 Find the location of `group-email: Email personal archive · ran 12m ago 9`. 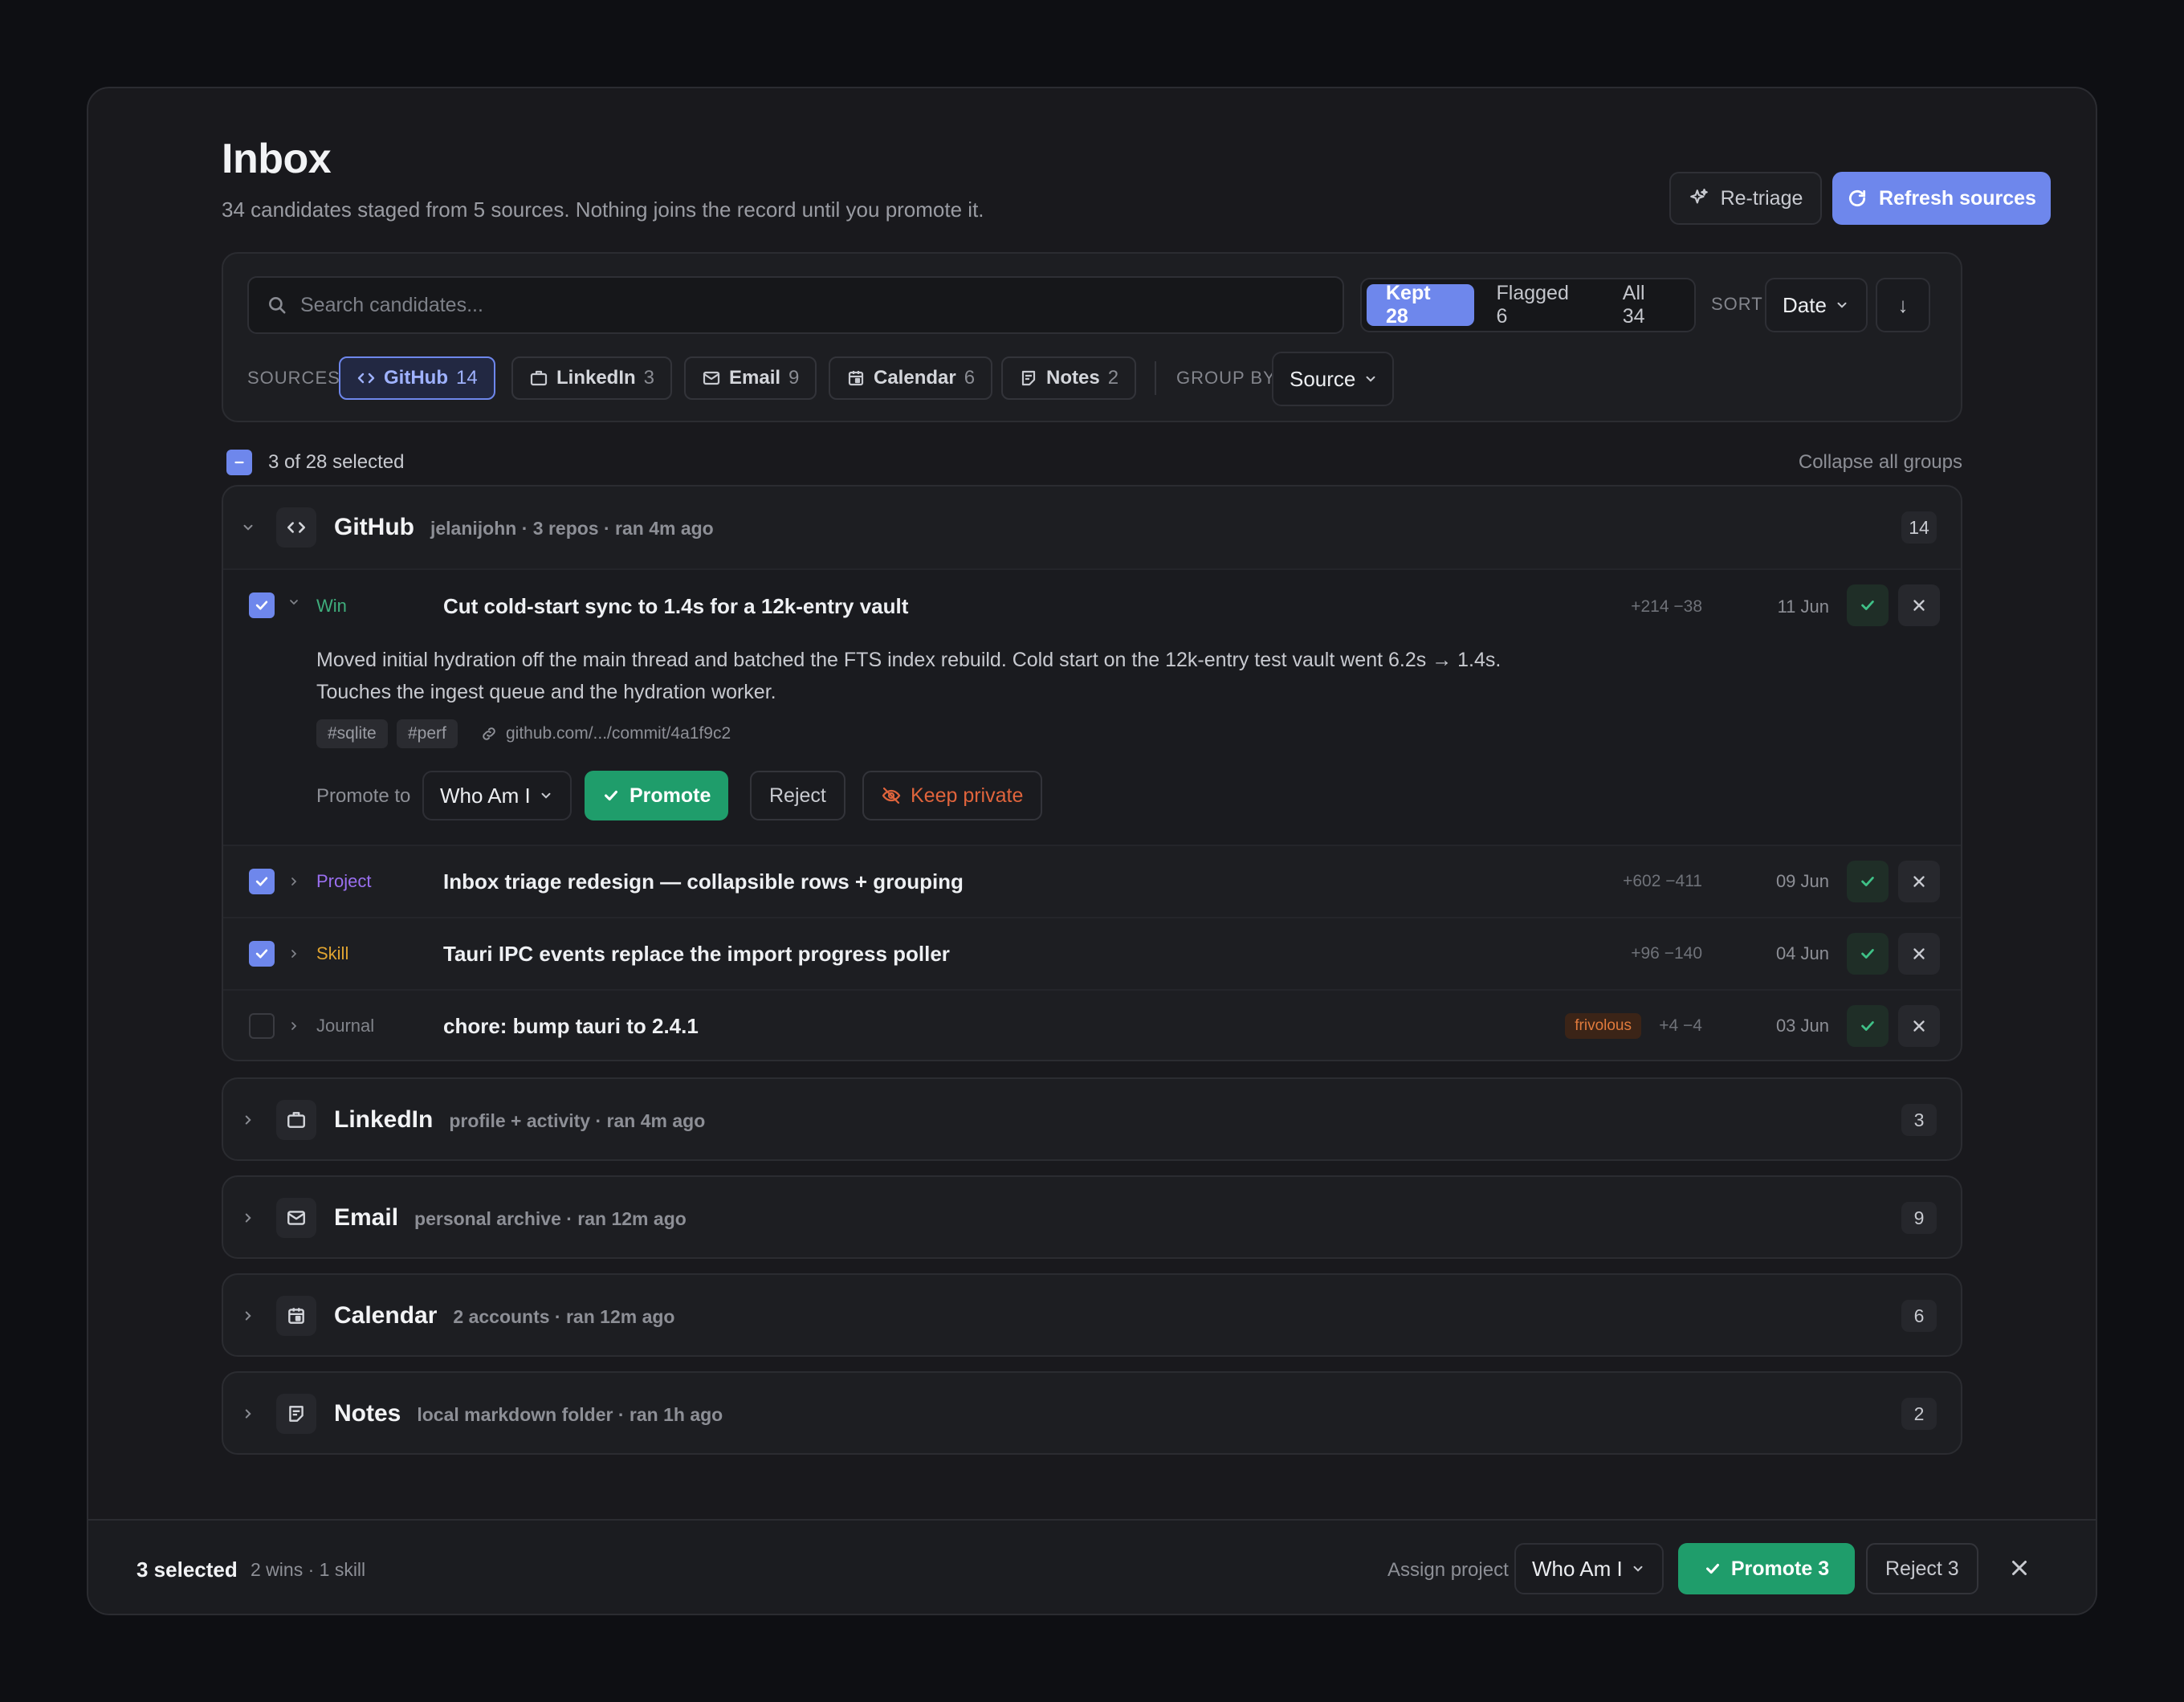

group-email: Email personal archive · ran 12m ago 9 is located at coordinates (1092, 1217).